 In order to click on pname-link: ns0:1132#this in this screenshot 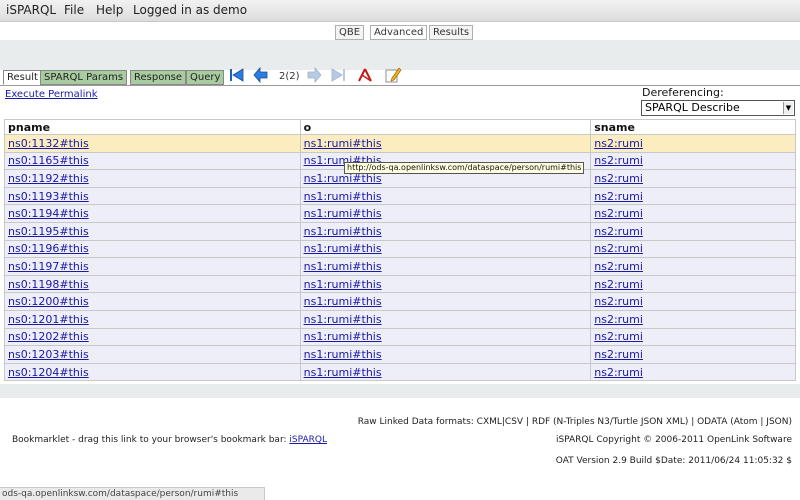, I will do `click(48, 143)`.